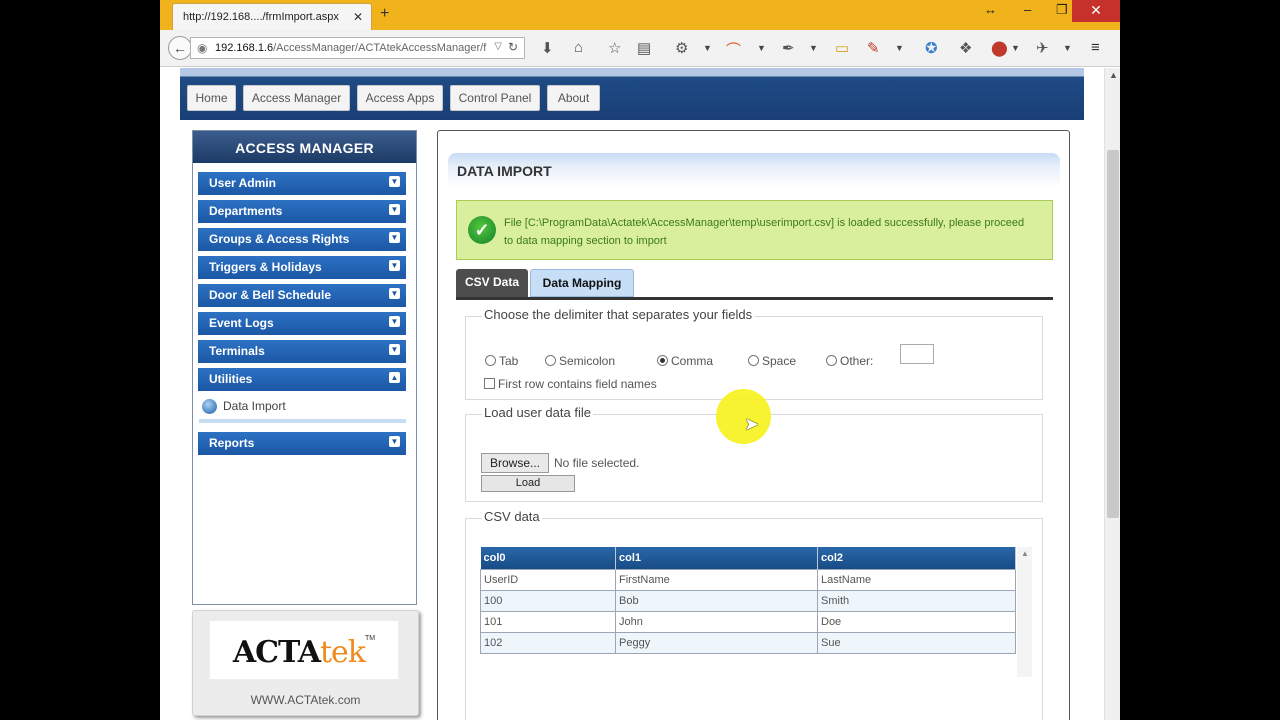 The width and height of the screenshot is (1280, 720). Describe the element at coordinates (302, 183) in the screenshot. I see `sidebar-item-user-admin: User Admin ▼` at that location.